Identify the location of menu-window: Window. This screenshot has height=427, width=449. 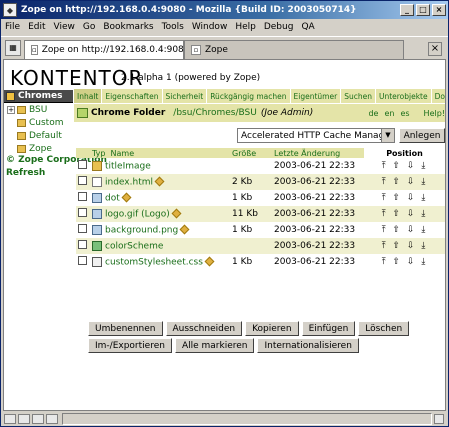
(210, 27).